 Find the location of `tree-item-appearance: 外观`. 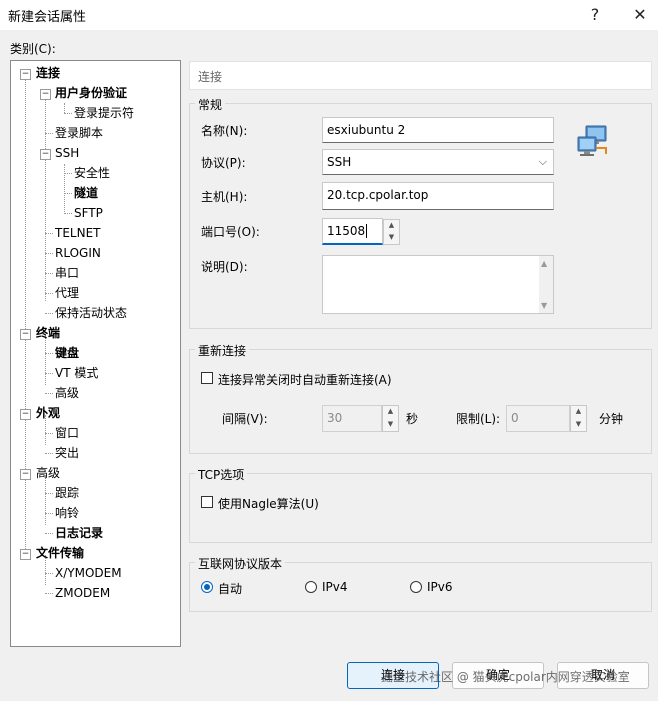

tree-item-appearance: 外观 is located at coordinates (48, 413).